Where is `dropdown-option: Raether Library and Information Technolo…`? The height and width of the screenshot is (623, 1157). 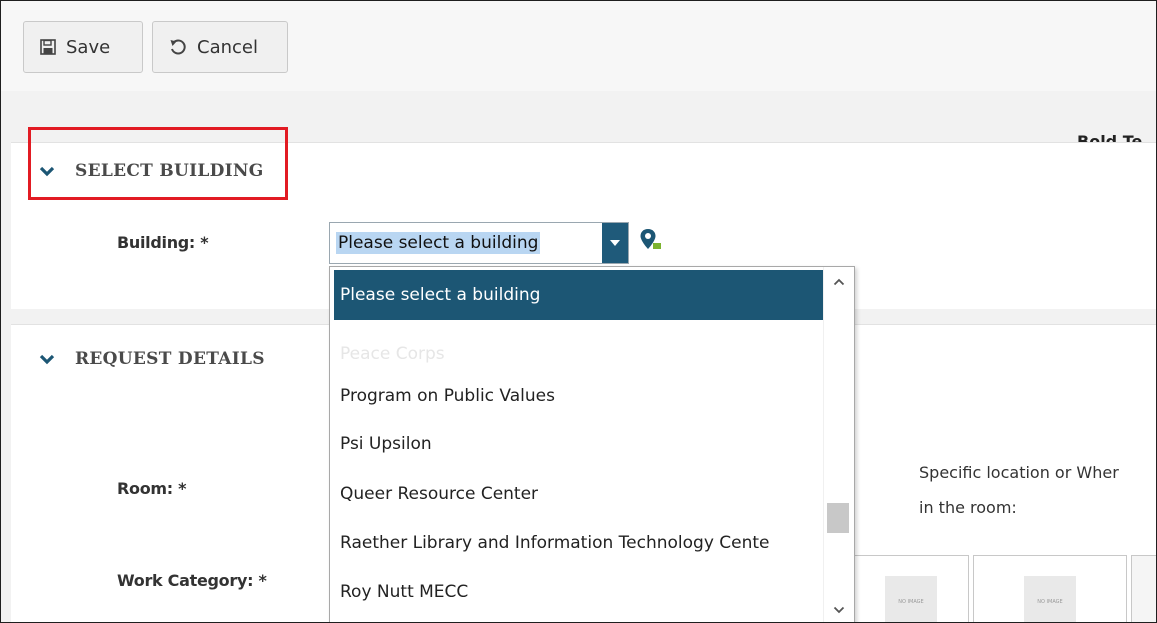 dropdown-option: Raether Library and Information Technolo… is located at coordinates (580, 543).